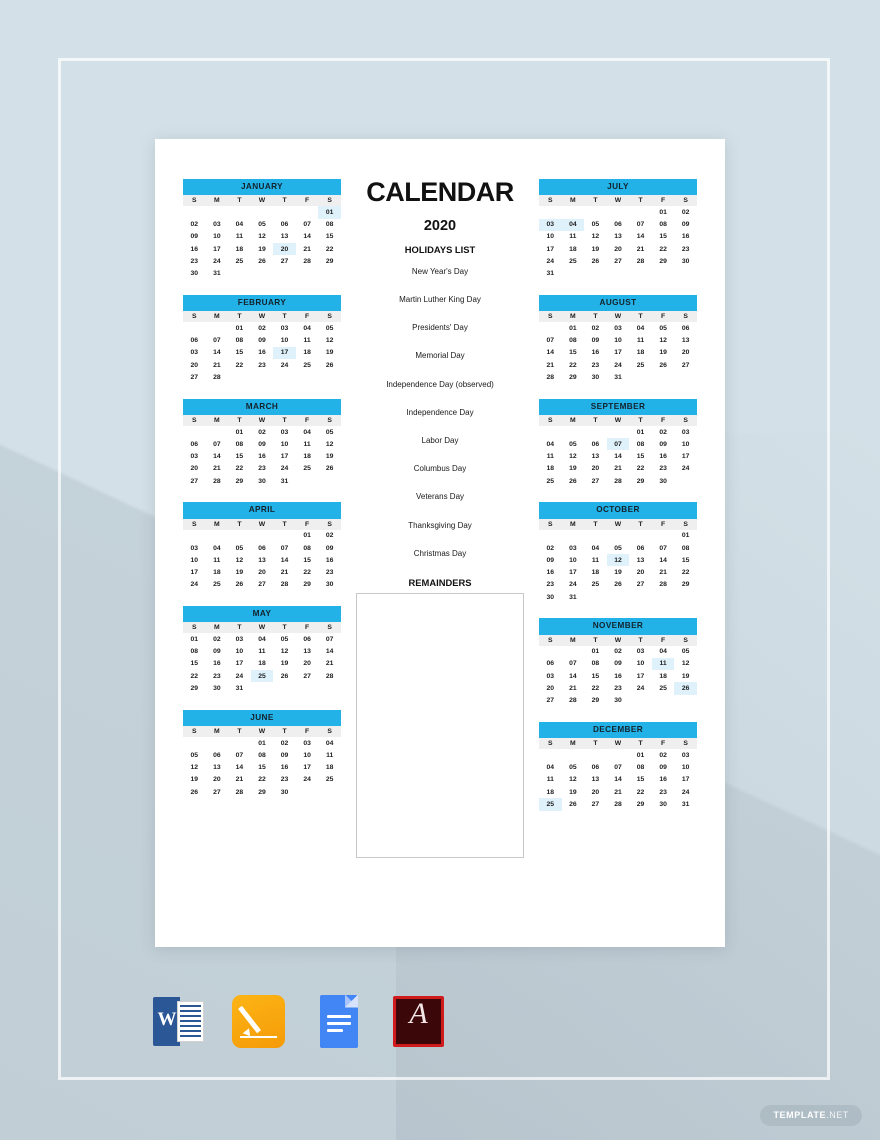 The image size is (880, 1140). I want to click on day-cell-holiday: 03, so click(550, 224).